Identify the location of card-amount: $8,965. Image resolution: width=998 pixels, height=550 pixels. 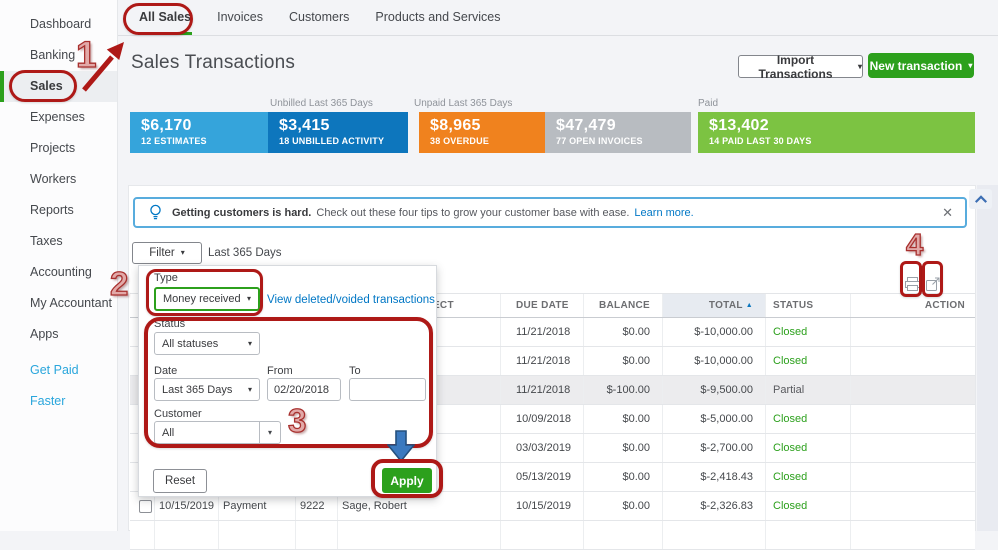
(455, 125).